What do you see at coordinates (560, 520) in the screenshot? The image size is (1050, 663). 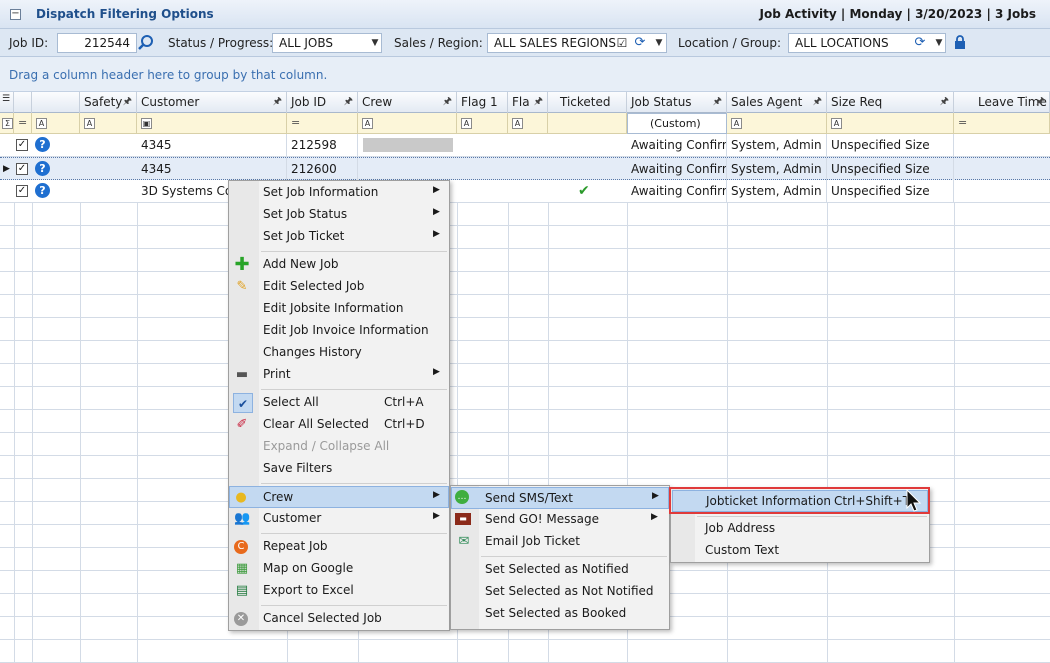 I see `menu-send-go-message: ▬ Send GO! Message ▶` at bounding box center [560, 520].